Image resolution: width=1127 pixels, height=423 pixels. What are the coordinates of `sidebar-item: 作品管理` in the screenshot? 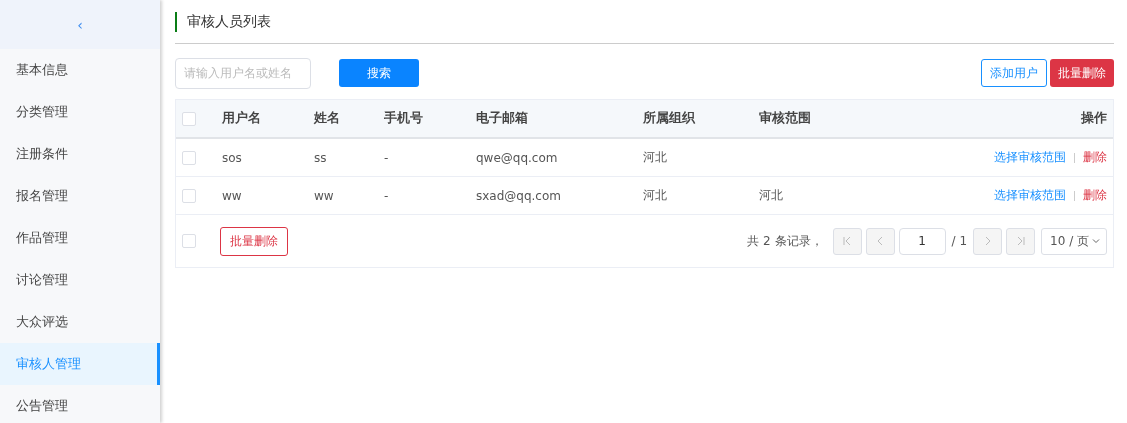 It's located at (80, 238).